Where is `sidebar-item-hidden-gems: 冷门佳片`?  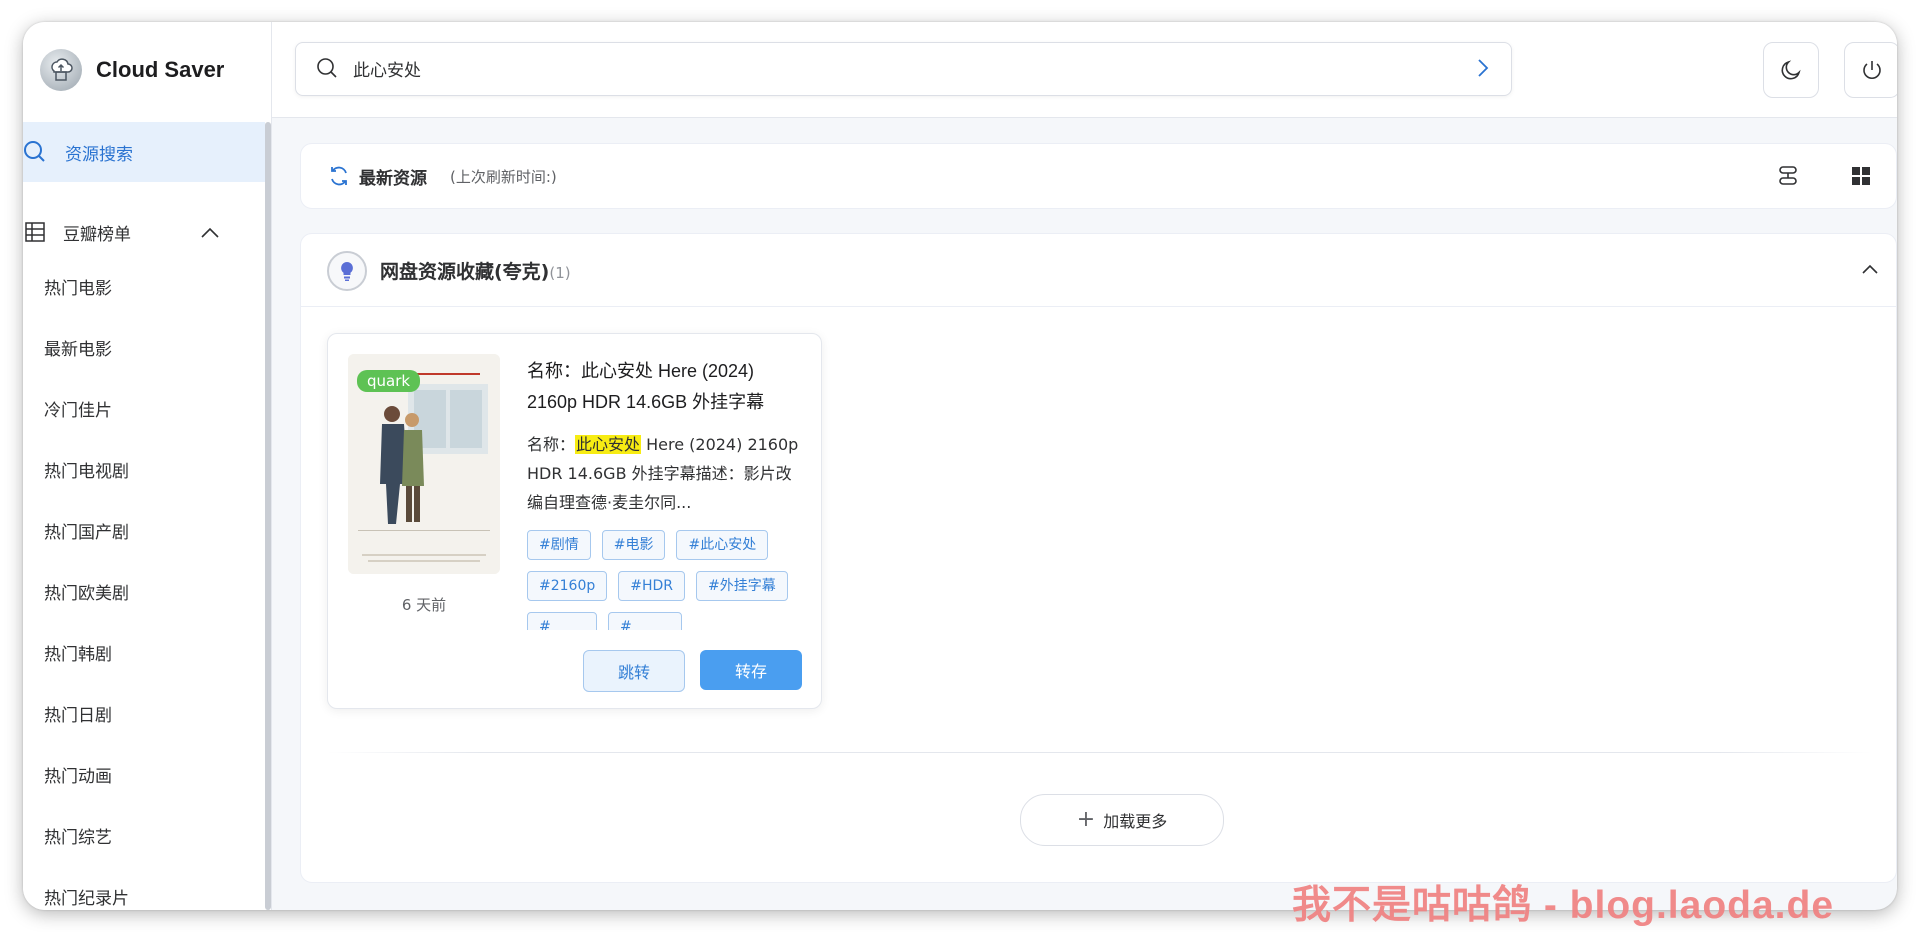 sidebar-item-hidden-gems: 冷门佳片 is located at coordinates (78, 408).